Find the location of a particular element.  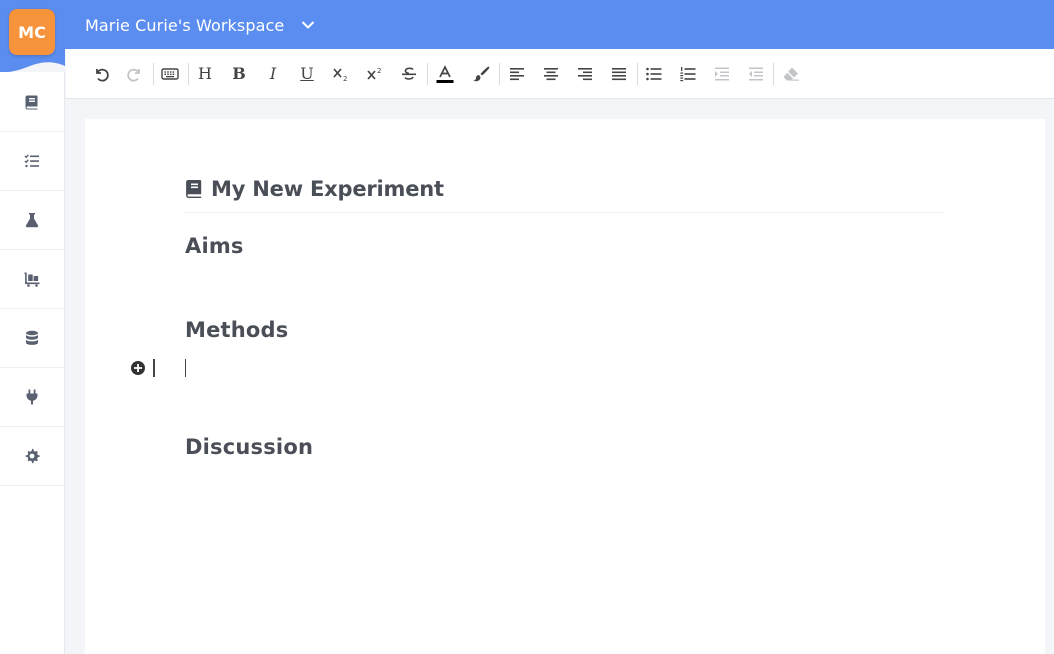

section-heading-aims: Aims is located at coordinates (214, 246).